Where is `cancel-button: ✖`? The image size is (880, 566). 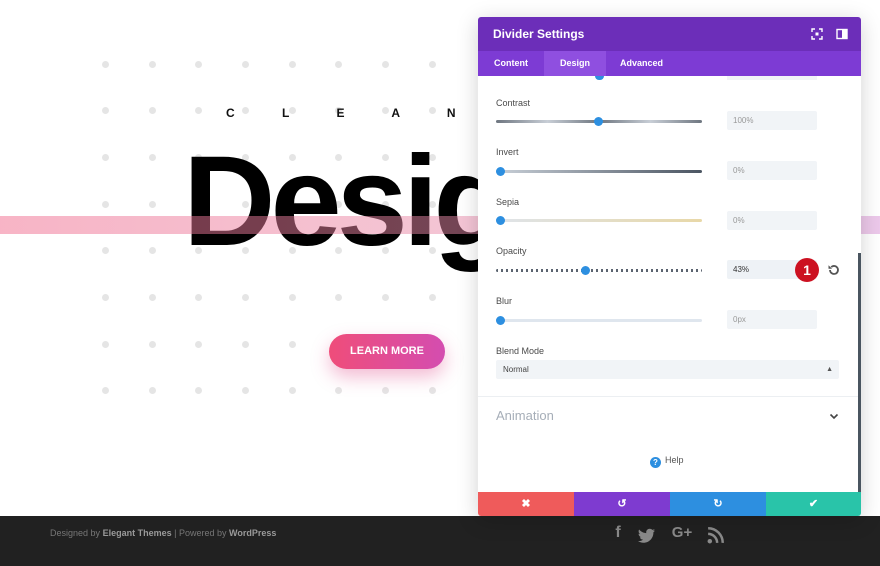
cancel-button: ✖ is located at coordinates (526, 504).